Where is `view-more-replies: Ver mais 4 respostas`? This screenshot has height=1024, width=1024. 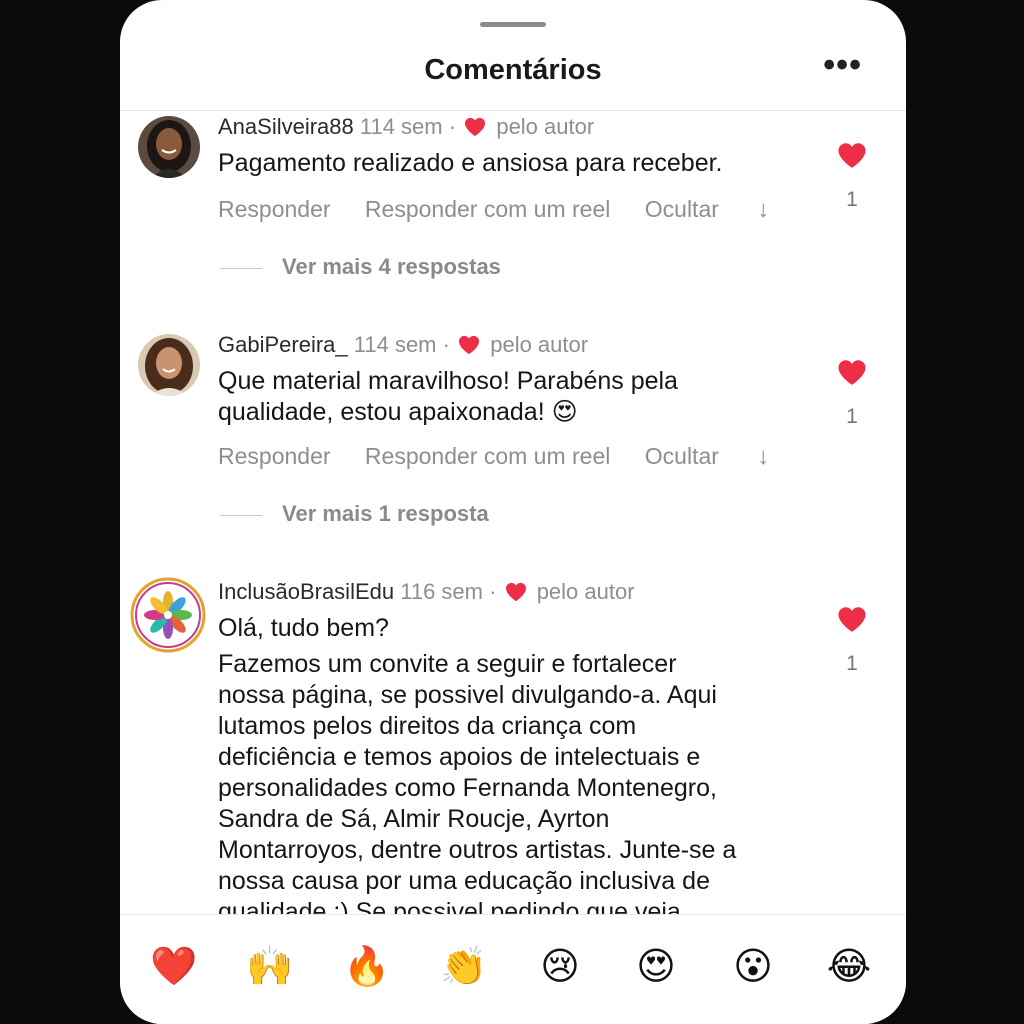 view-more-replies: Ver mais 4 respostas is located at coordinates (360, 267).